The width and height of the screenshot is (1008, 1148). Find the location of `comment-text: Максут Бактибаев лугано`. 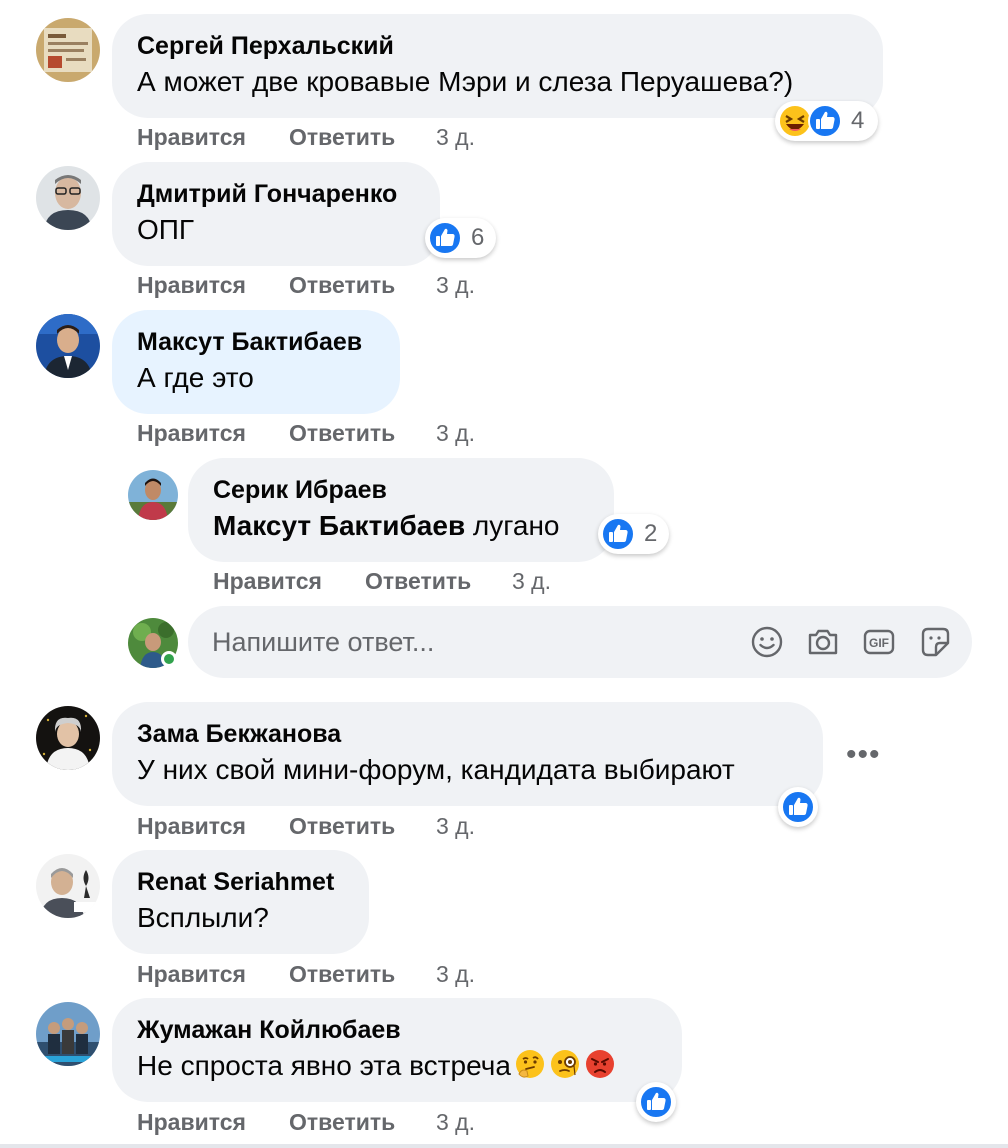

comment-text: Максут Бактибаев лугано is located at coordinates (400, 526).